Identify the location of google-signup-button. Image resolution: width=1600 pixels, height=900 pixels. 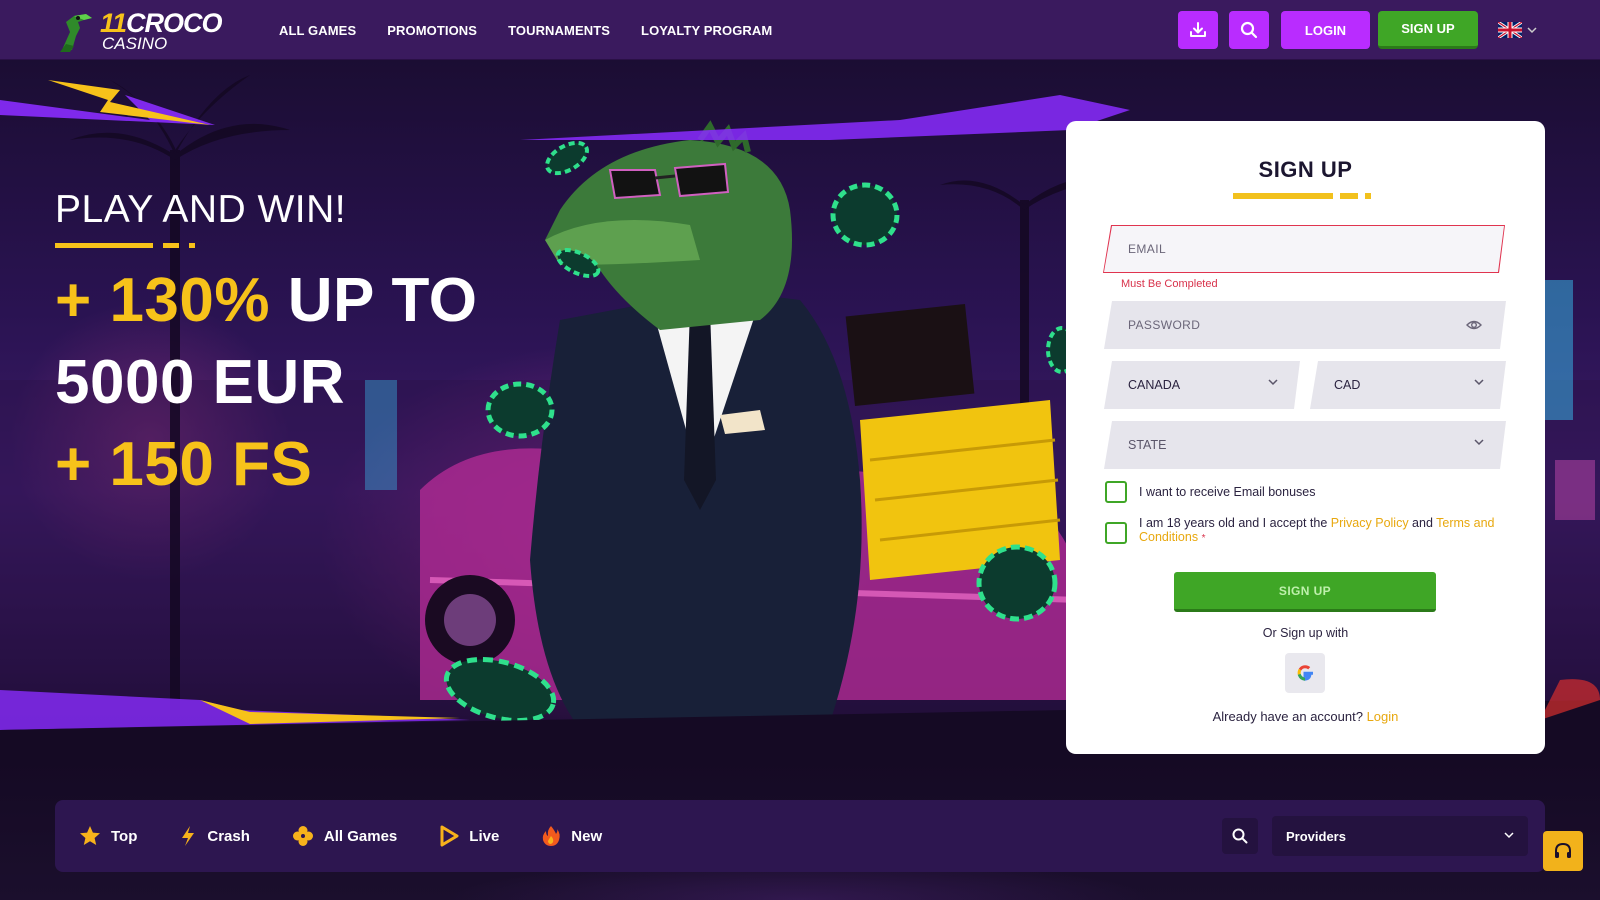
(1305, 673).